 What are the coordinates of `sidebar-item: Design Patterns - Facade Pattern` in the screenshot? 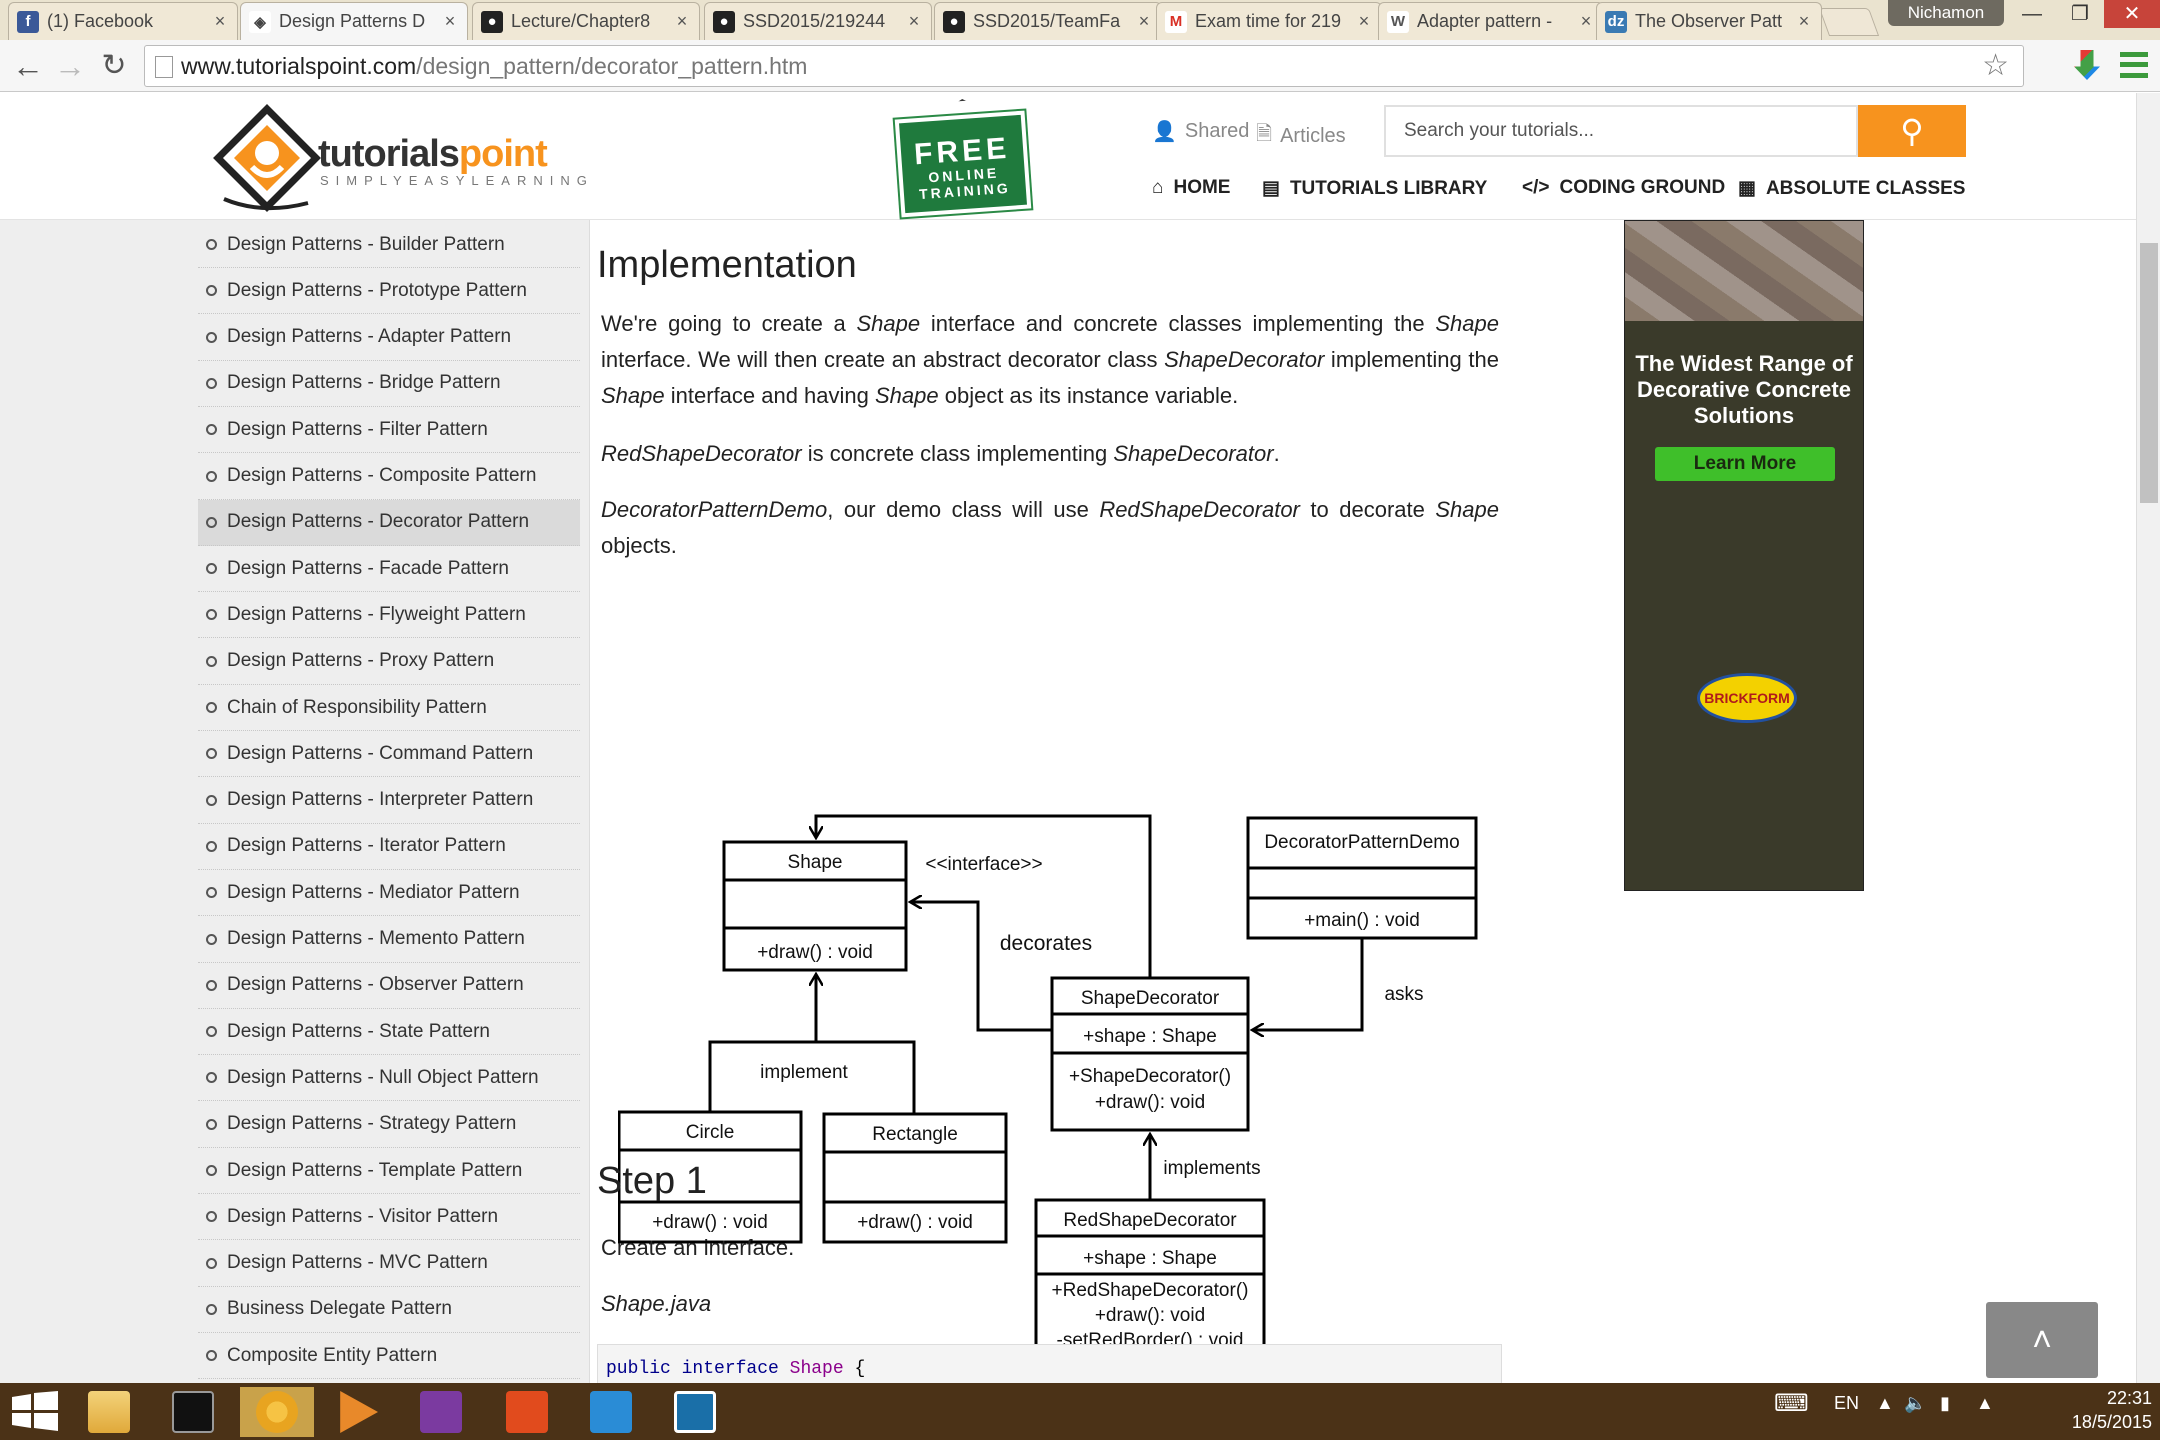 It's located at (389, 569).